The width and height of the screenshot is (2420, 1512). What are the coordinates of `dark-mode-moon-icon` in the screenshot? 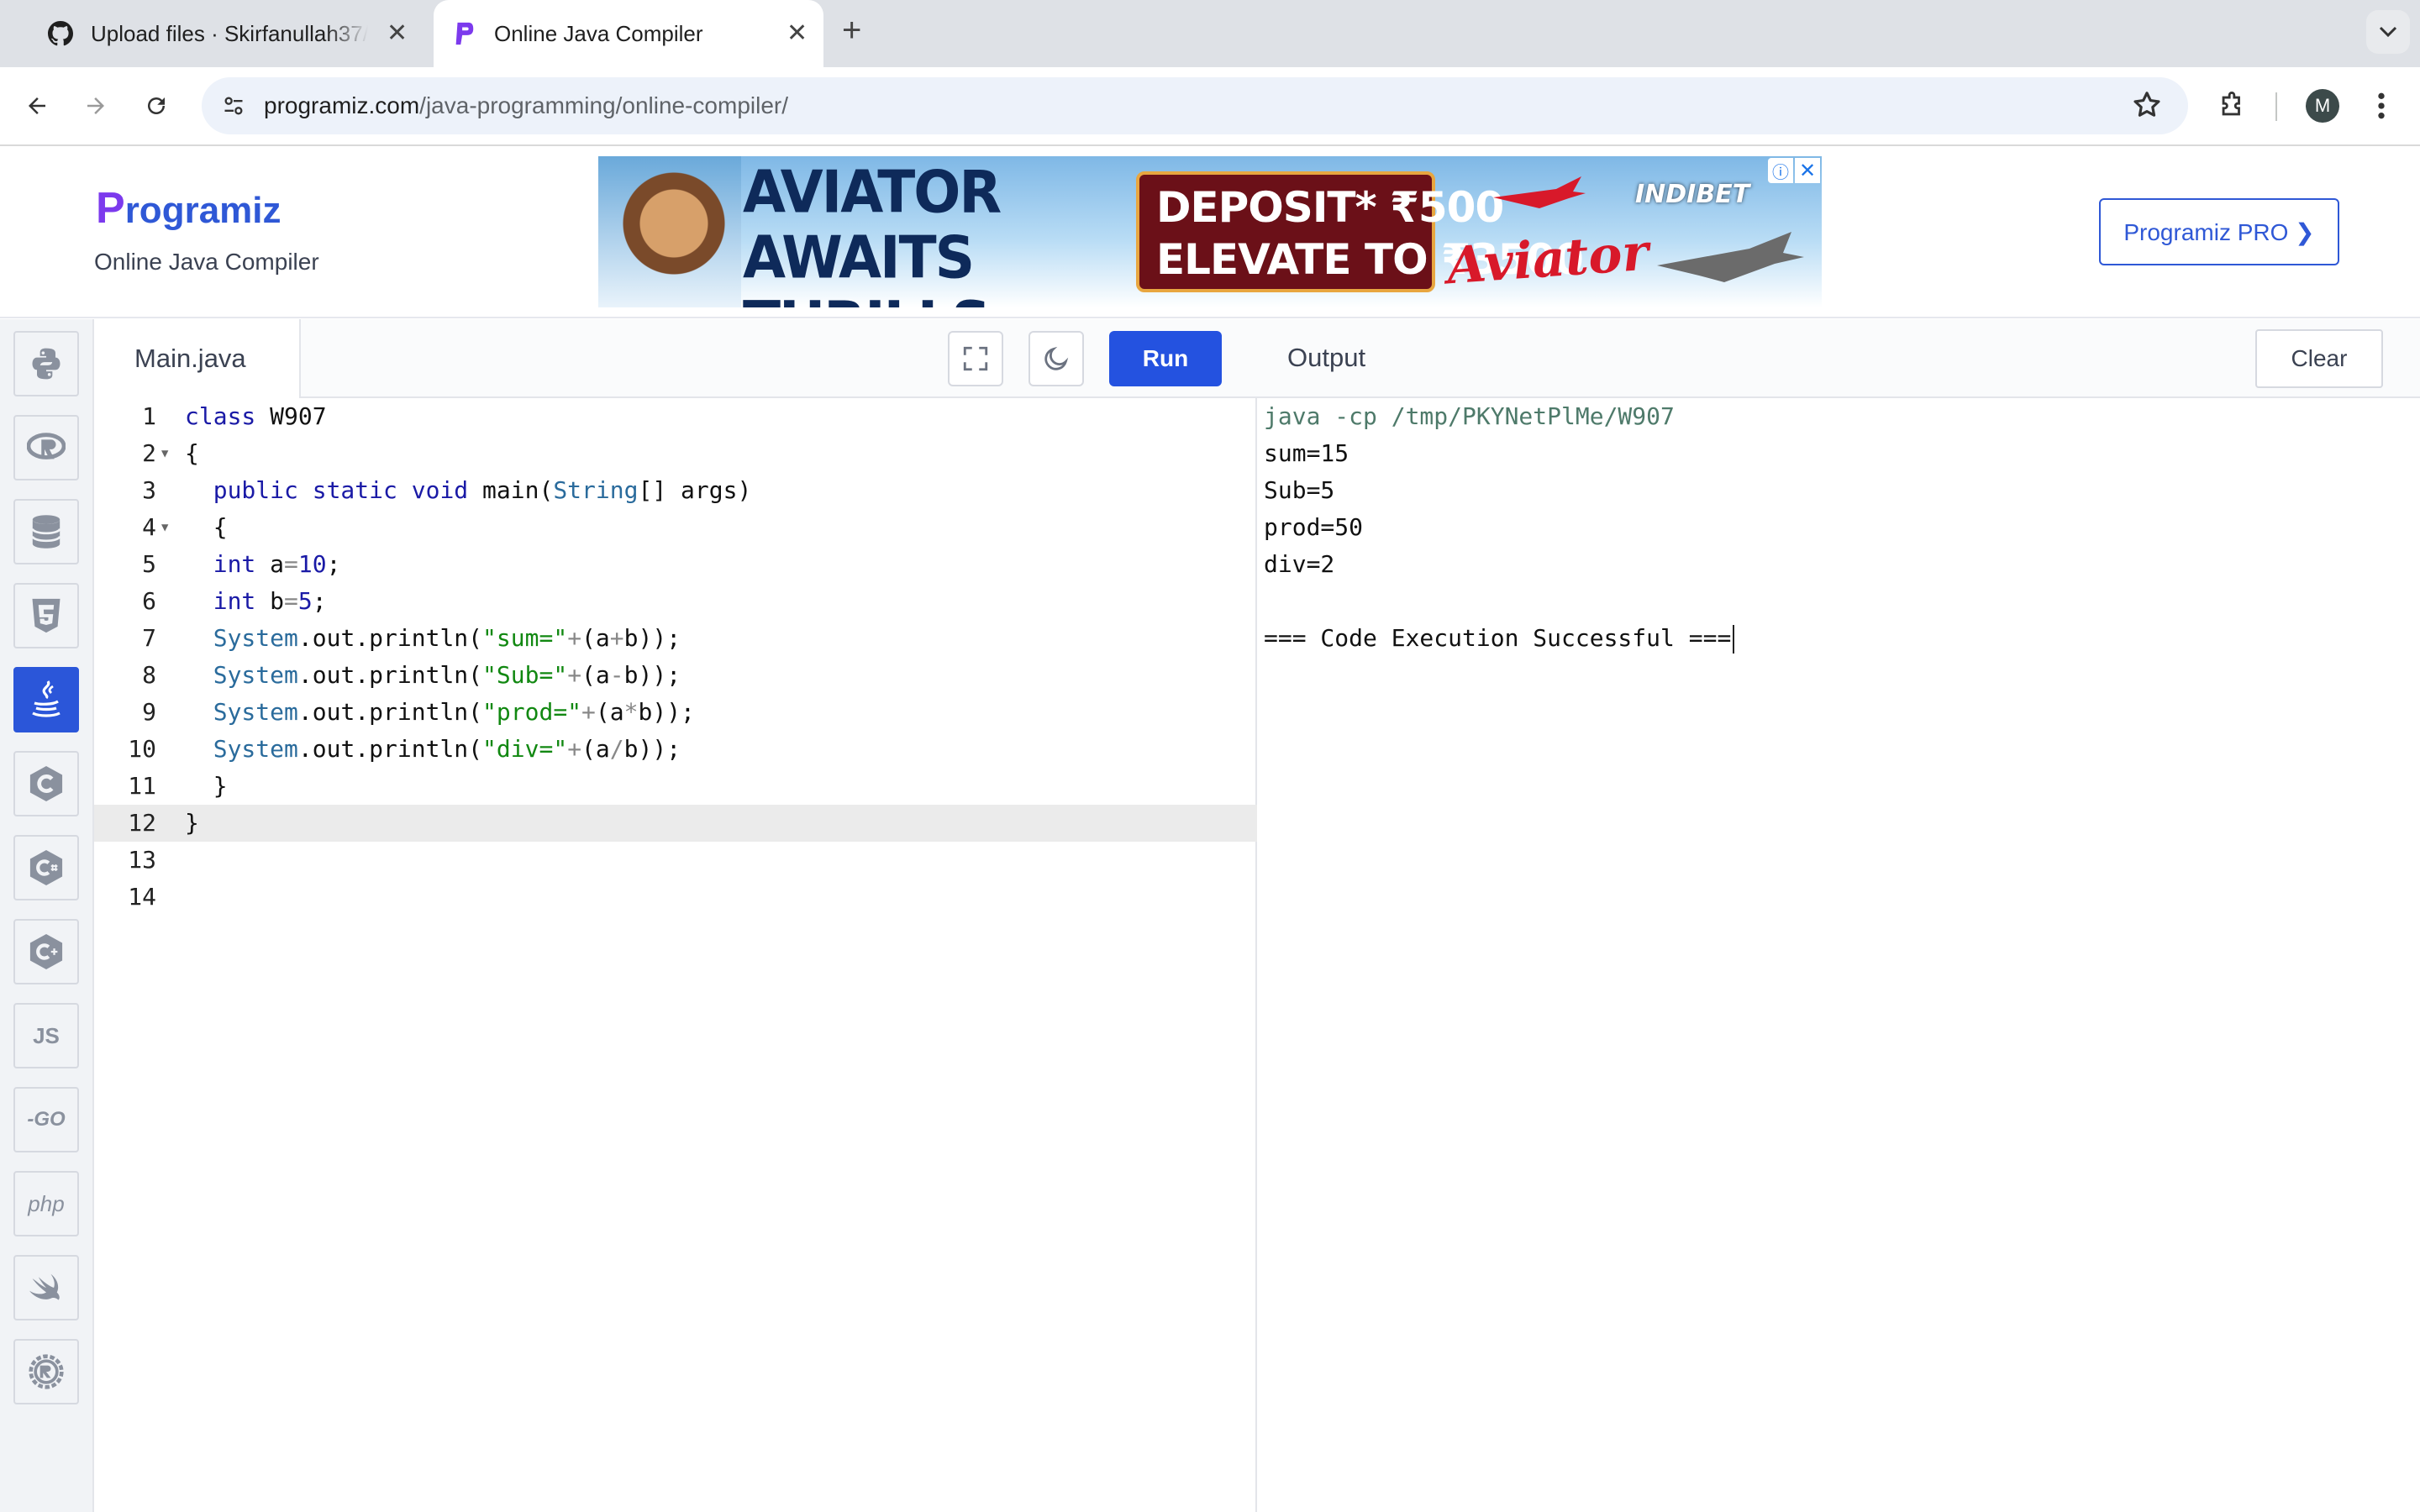 It's located at (1056, 358).